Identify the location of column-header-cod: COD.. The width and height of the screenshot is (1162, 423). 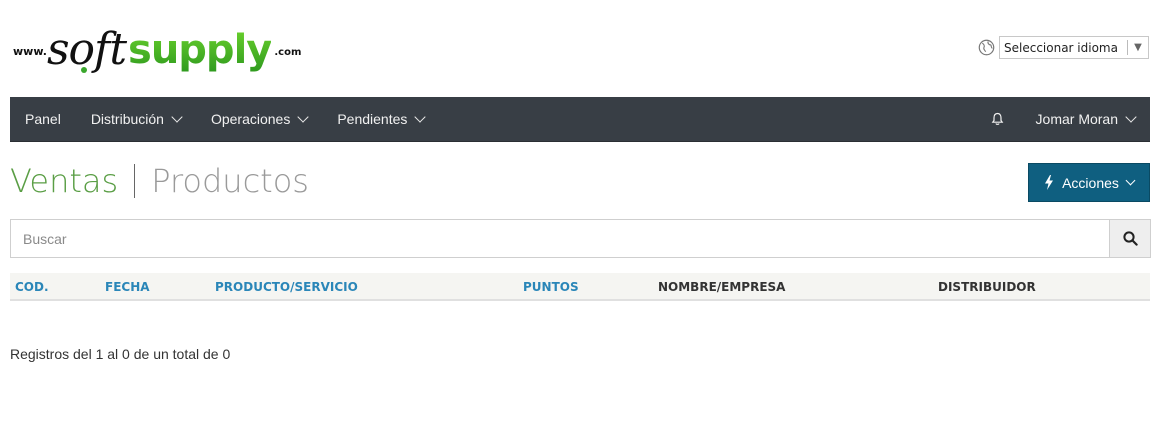
(32, 287).